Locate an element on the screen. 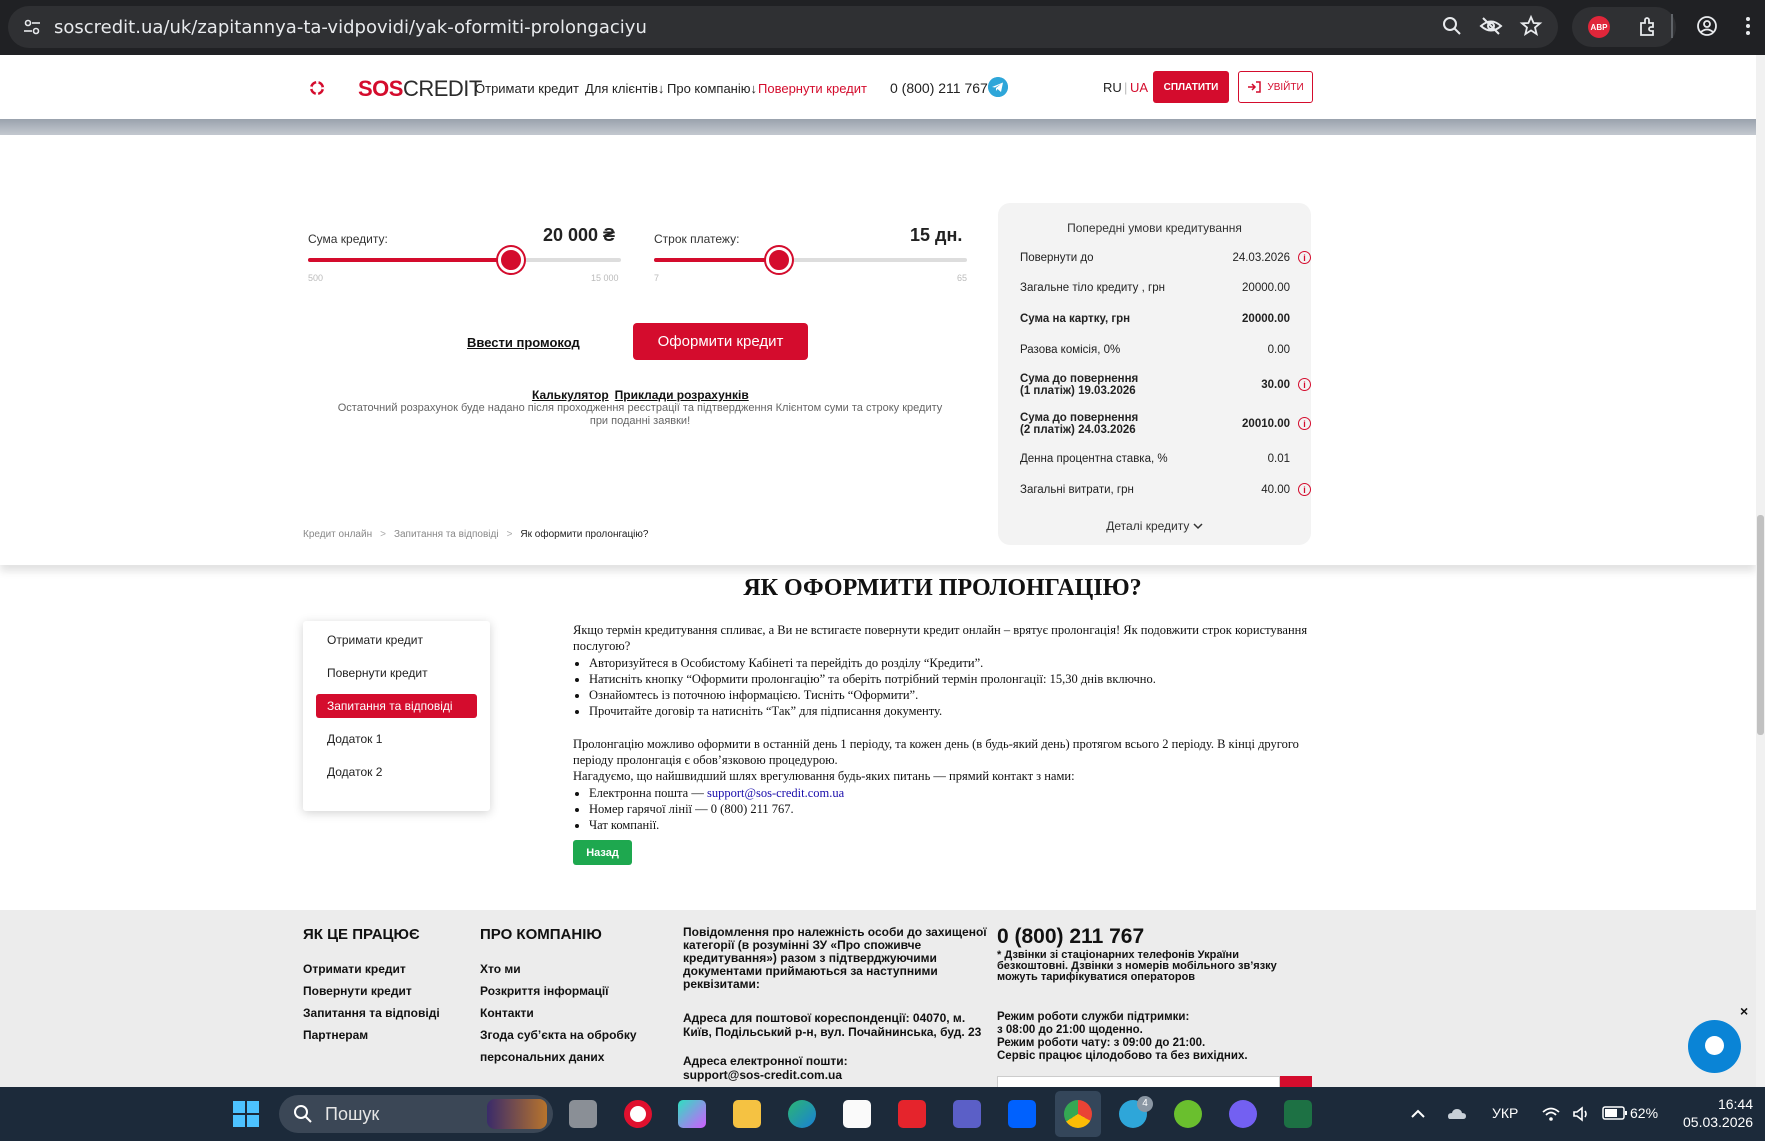 The height and width of the screenshot is (1141, 1765). order-credit-button: Оформити кредит is located at coordinates (720, 341).